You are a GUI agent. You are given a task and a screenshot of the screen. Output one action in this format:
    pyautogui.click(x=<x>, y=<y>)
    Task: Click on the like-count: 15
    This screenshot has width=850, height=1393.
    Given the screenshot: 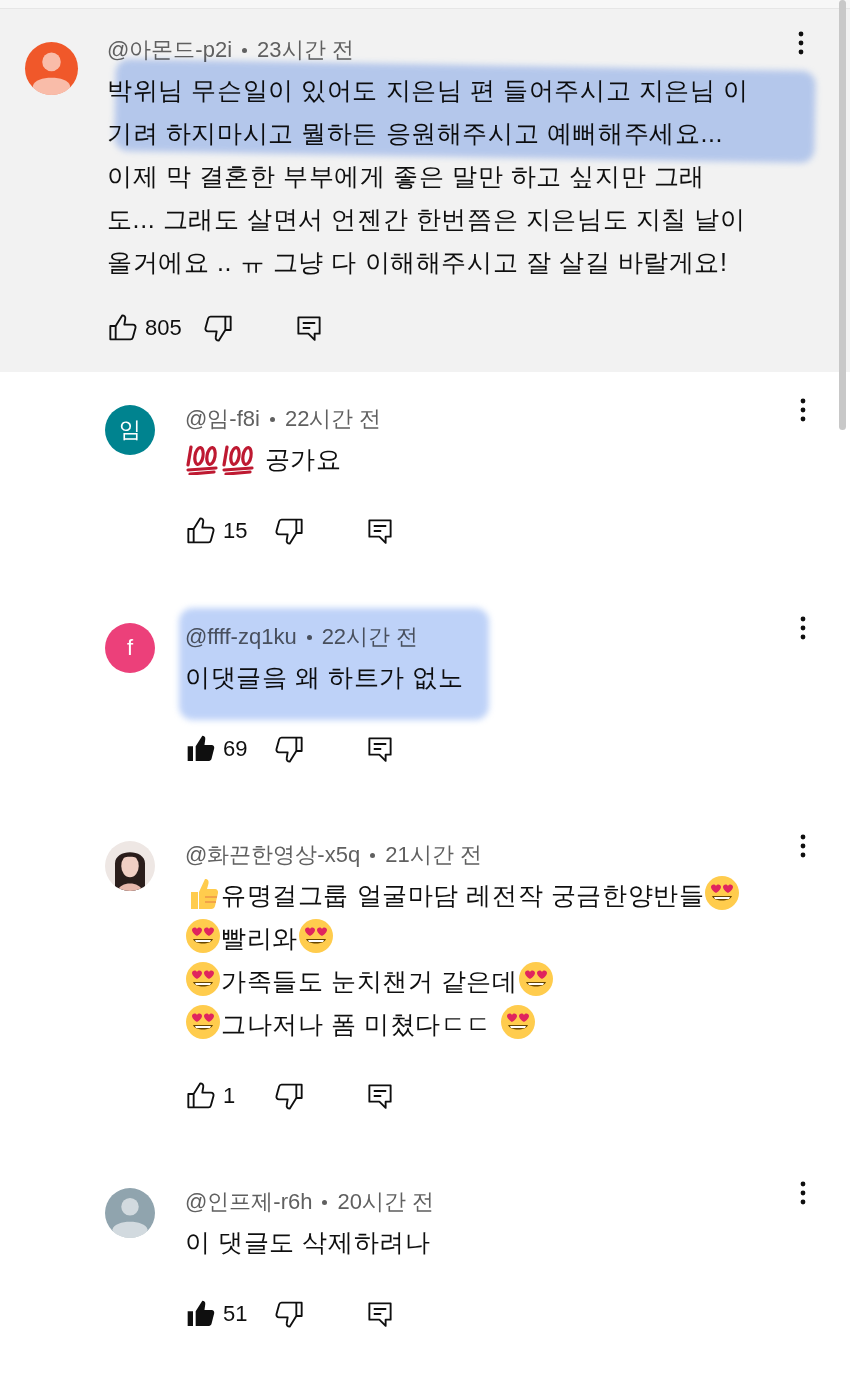 What is the action you would take?
    pyautogui.click(x=236, y=531)
    